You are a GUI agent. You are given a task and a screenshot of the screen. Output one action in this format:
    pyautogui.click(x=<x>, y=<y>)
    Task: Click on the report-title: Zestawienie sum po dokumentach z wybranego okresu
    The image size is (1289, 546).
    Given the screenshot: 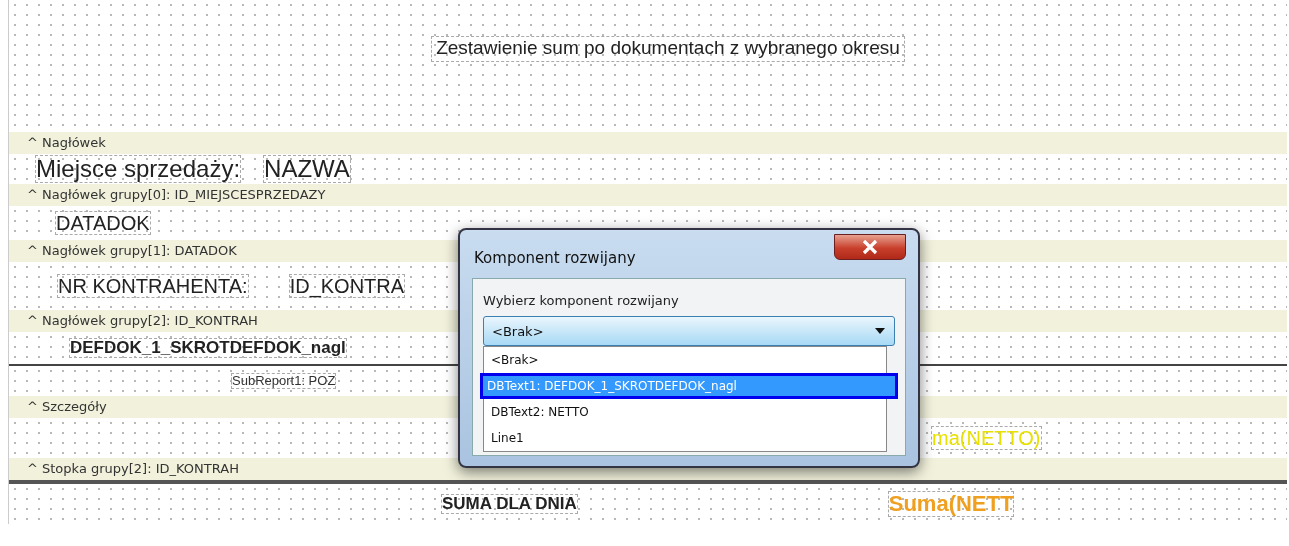 What is the action you would take?
    pyautogui.click(x=668, y=49)
    